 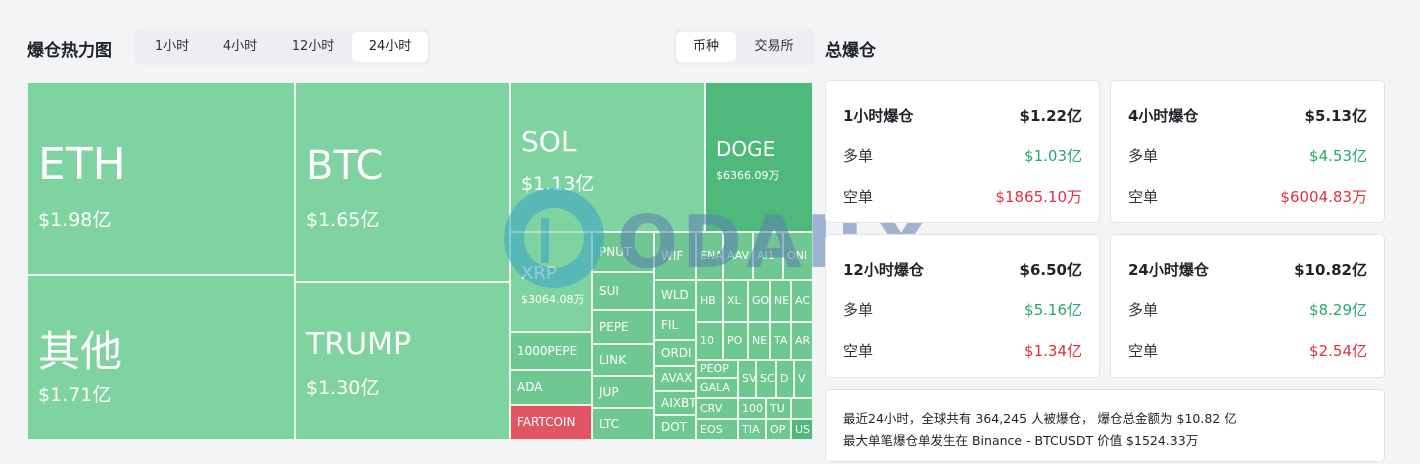 What do you see at coordinates (746, 149) in the screenshot?
I see `tile-symbol: DOGE` at bounding box center [746, 149].